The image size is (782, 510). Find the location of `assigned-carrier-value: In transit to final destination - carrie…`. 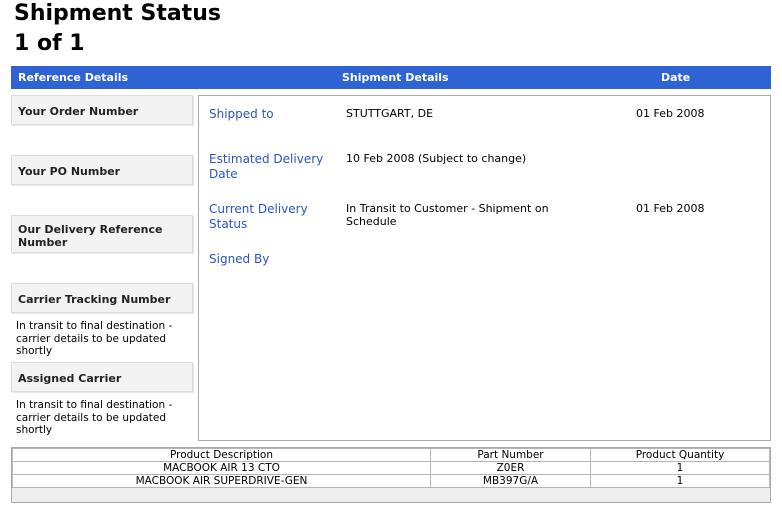

assigned-carrier-value: In transit to final destination - carrie… is located at coordinates (94, 417).